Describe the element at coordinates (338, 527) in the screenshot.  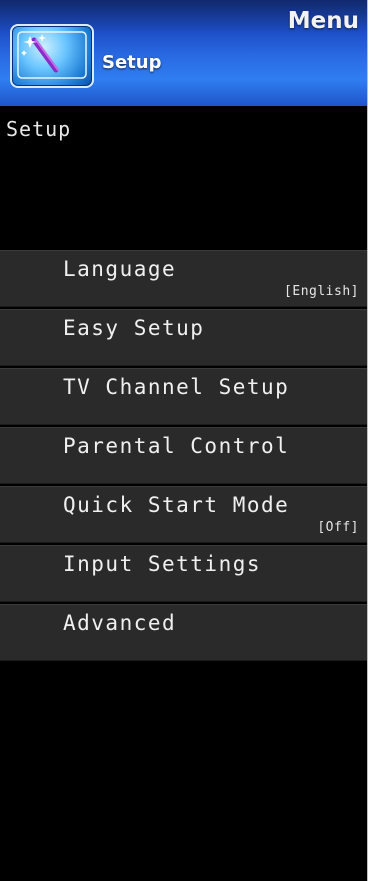
I see `menu-item-value: [Off]` at that location.